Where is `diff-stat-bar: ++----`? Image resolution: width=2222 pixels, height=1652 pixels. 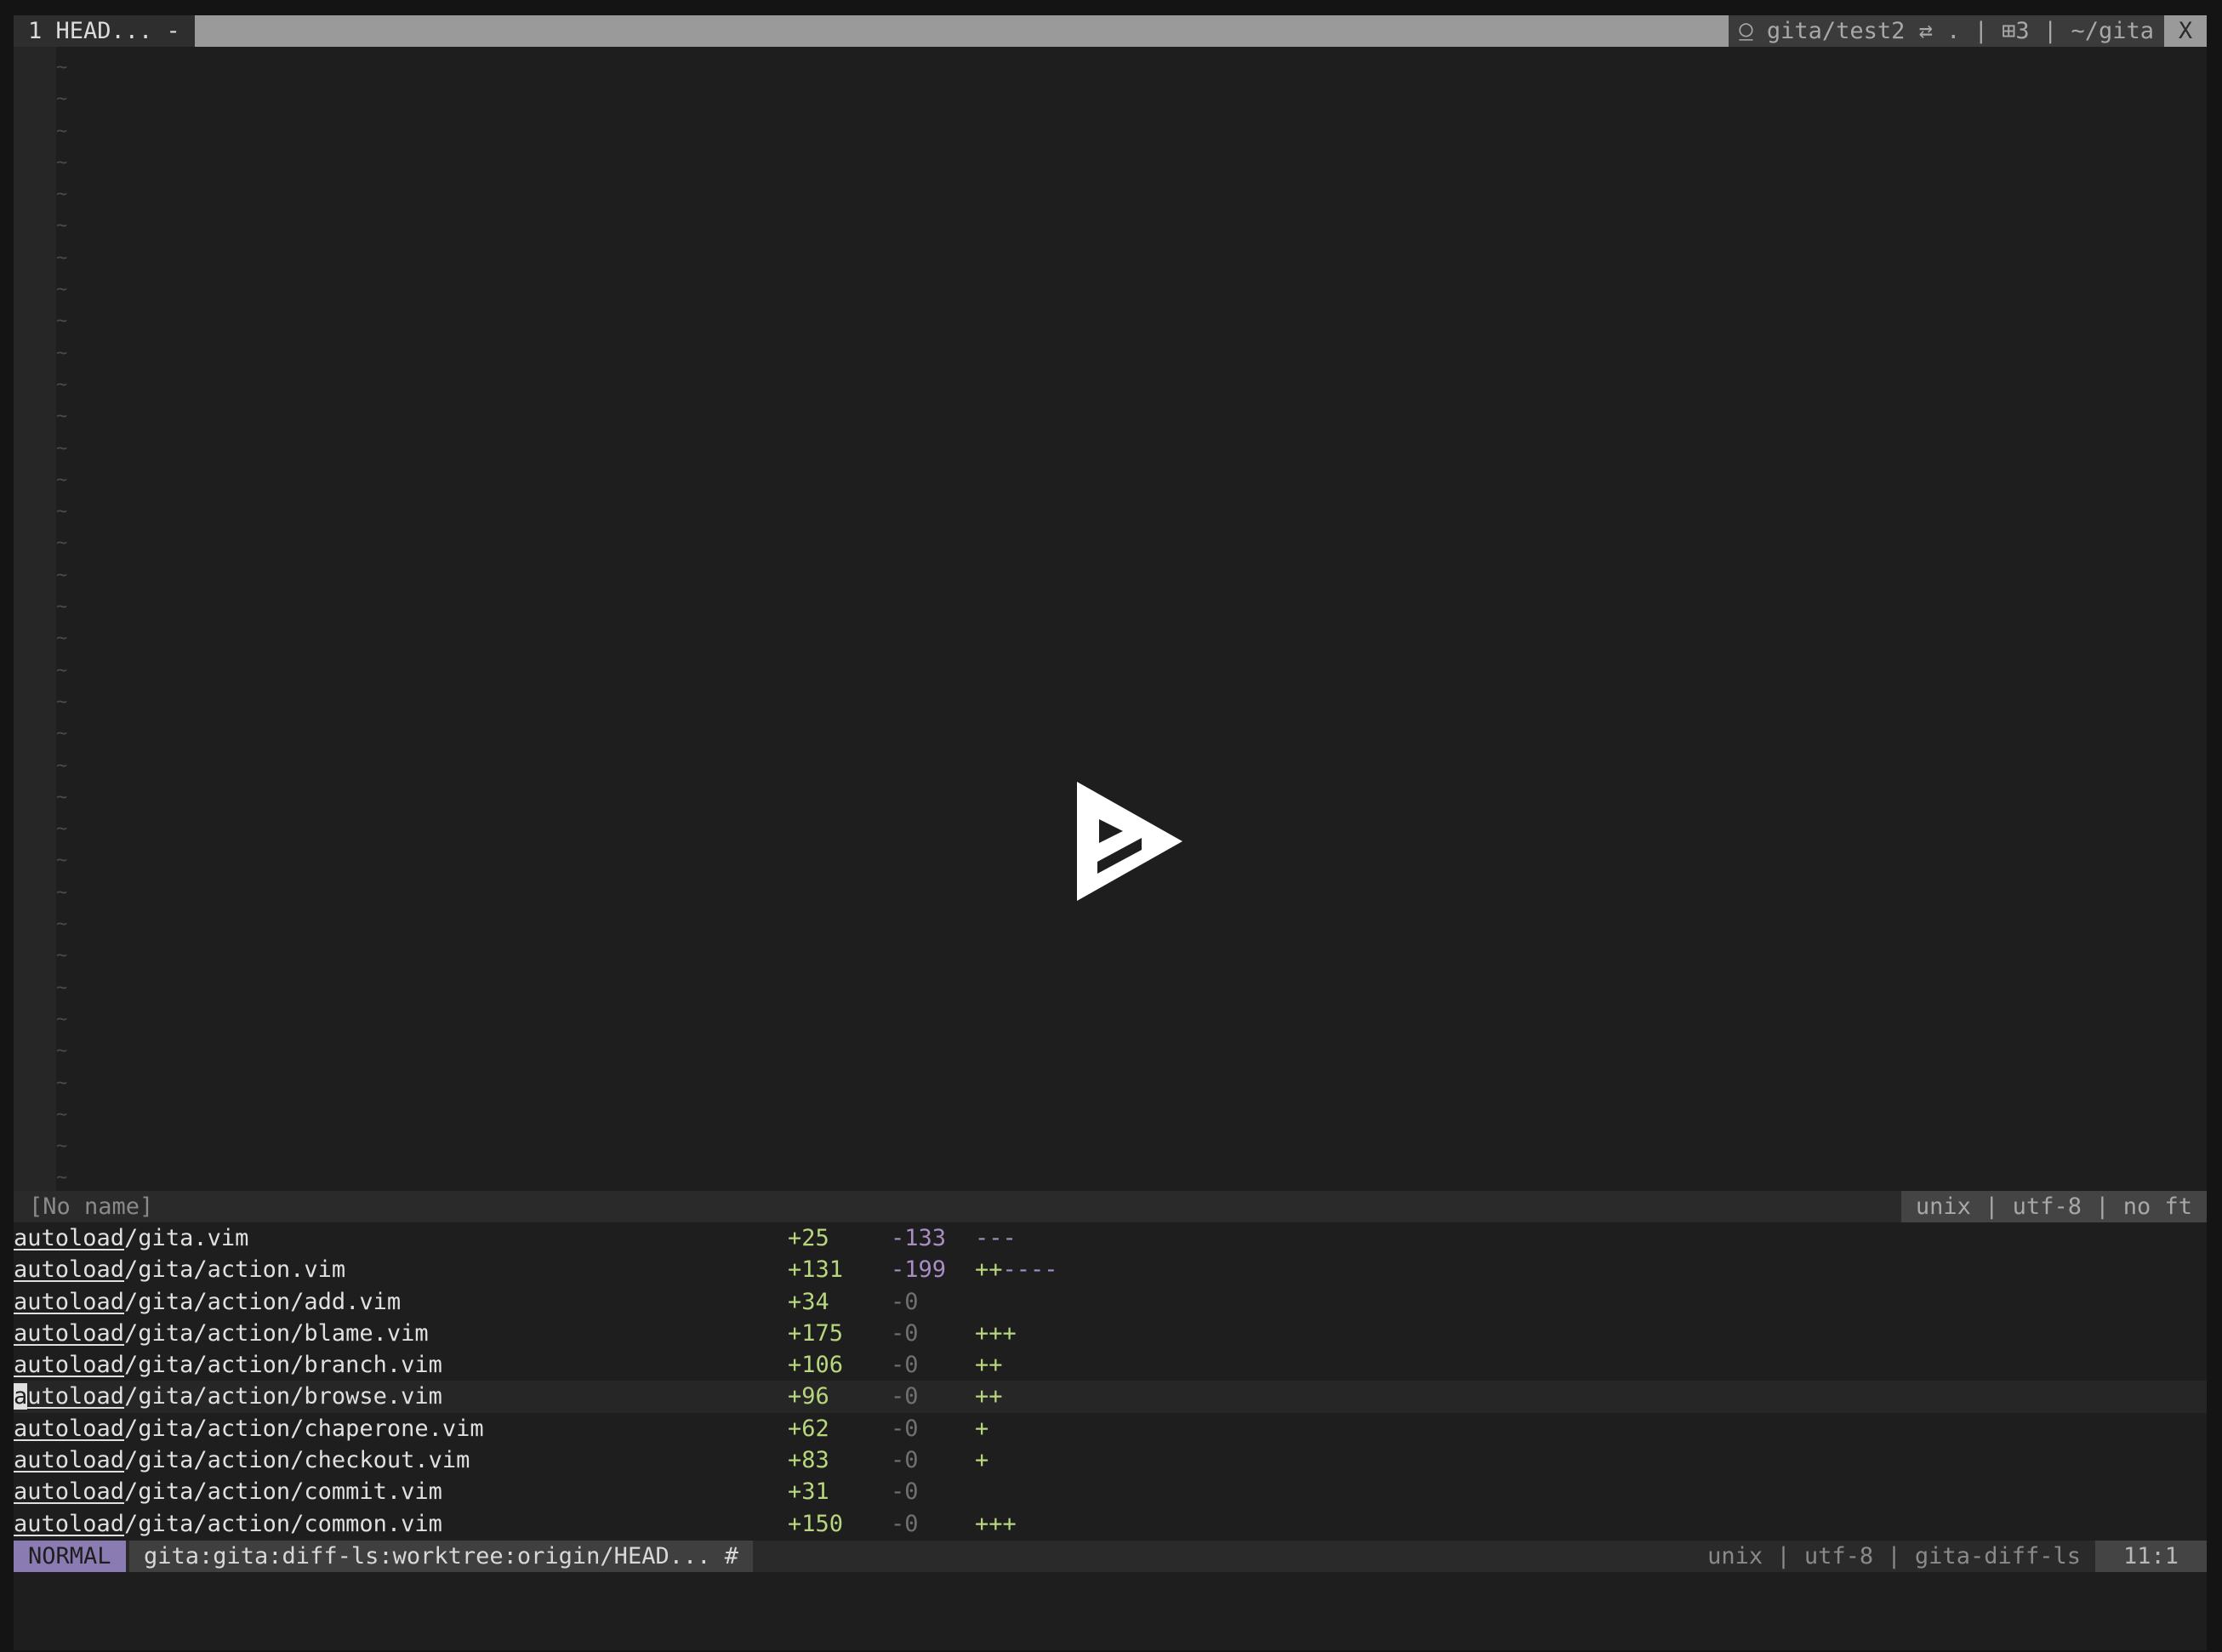 diff-stat-bar: ++---- is located at coordinates (1016, 1269).